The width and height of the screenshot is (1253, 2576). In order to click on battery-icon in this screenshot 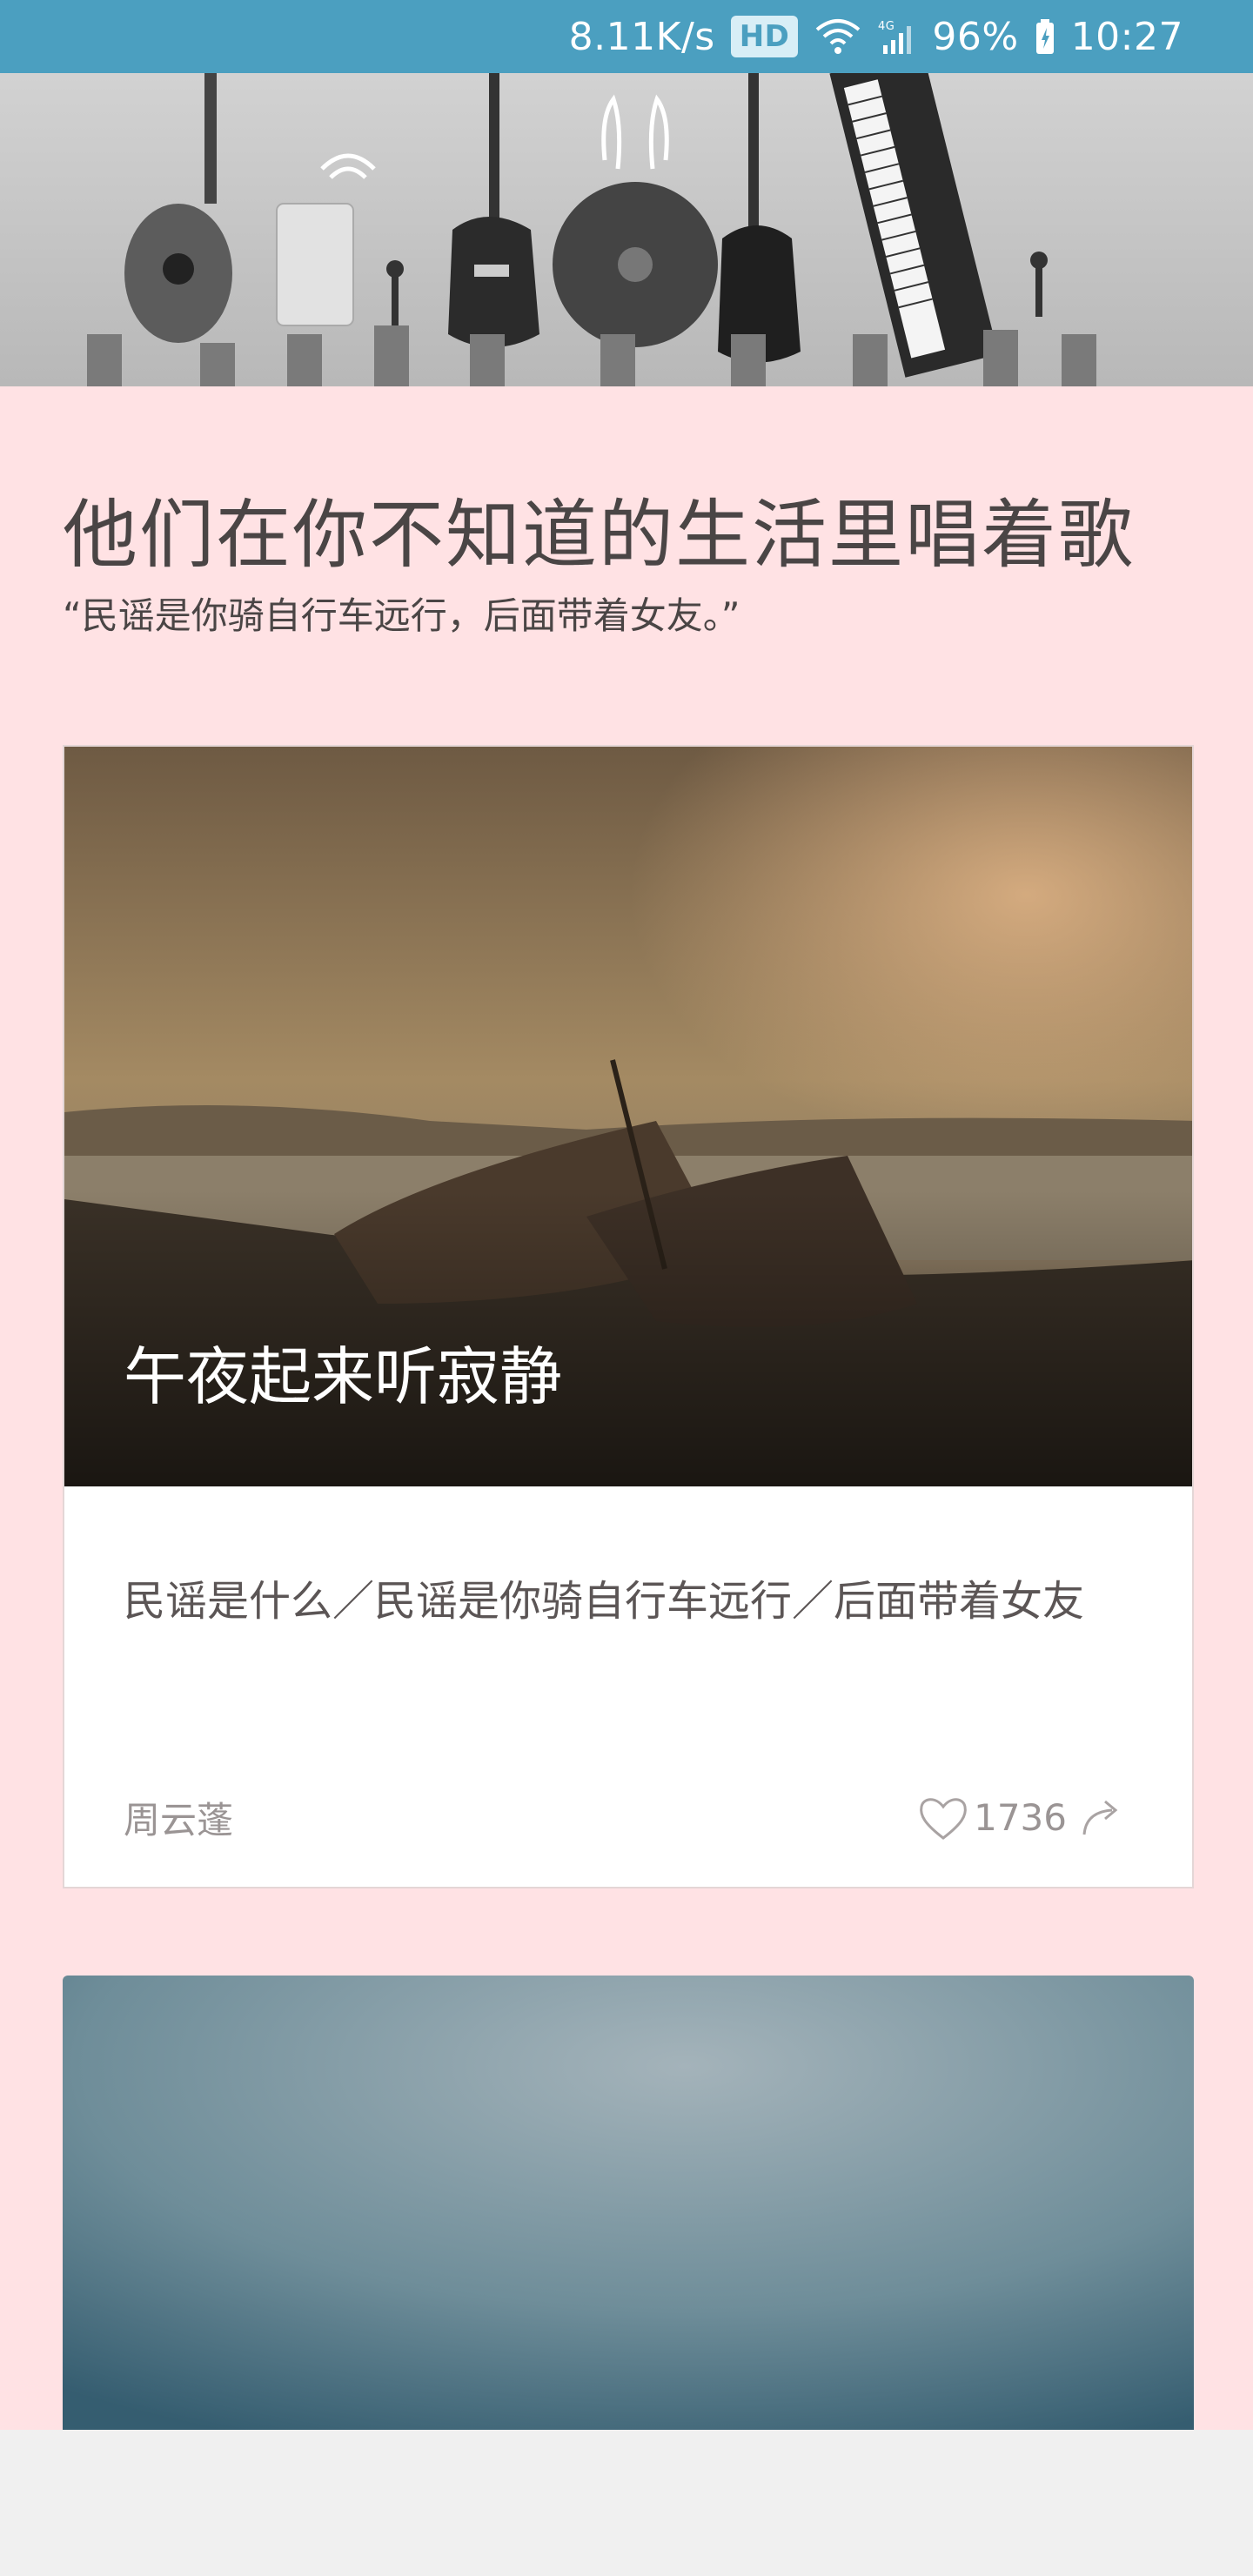, I will do `click(1045, 37)`.